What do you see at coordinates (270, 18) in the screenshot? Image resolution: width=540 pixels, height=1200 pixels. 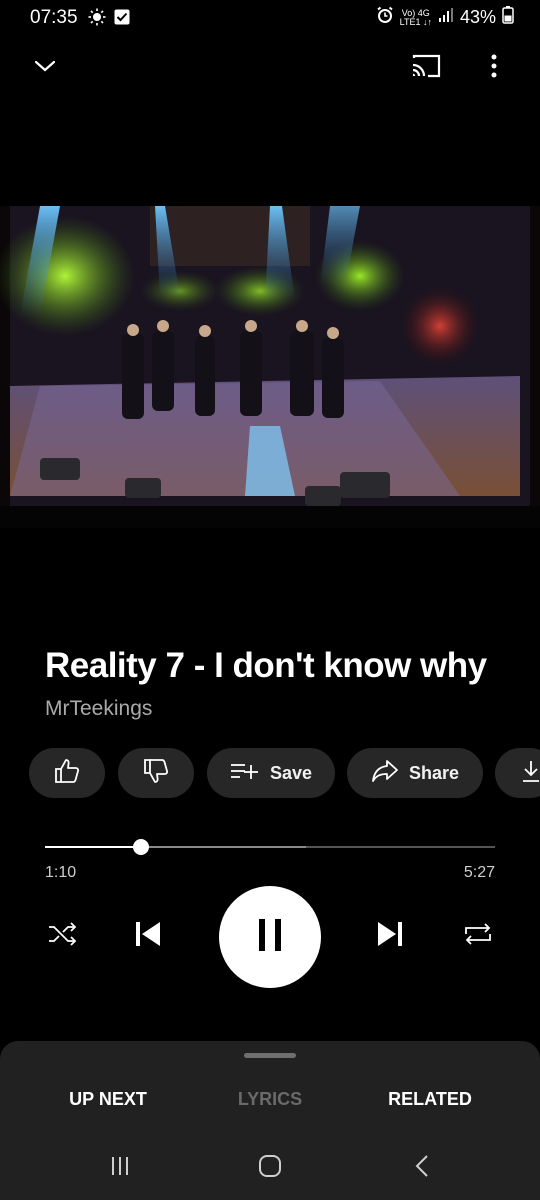 I see `status-bar: 07:35 Vo) 4G LTE1 ↓↑ 43%` at bounding box center [270, 18].